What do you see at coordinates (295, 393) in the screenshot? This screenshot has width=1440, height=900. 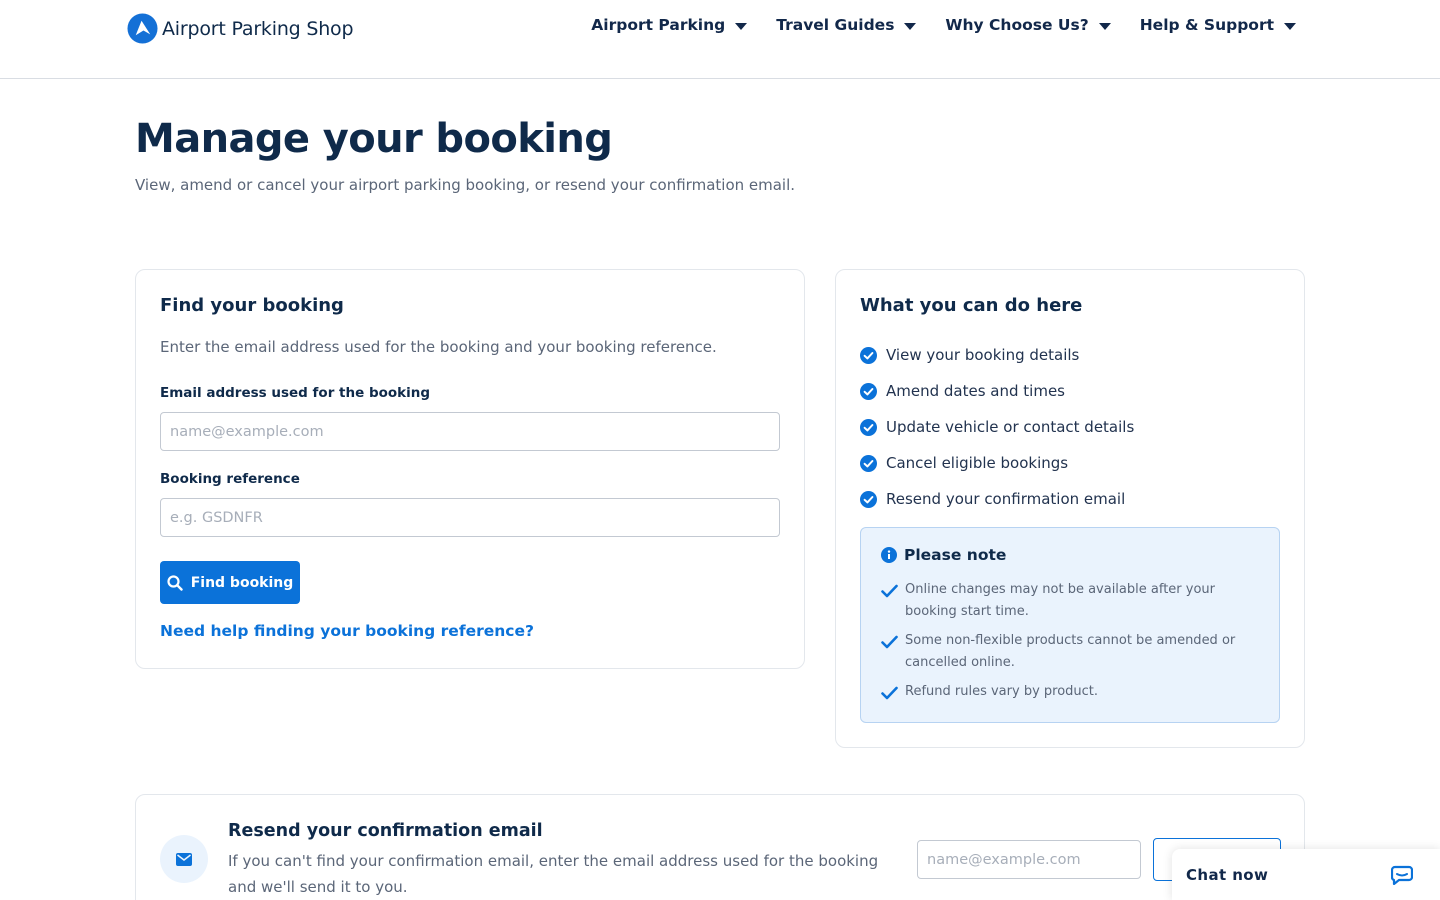 I see `email-label: Email address used for the booking` at bounding box center [295, 393].